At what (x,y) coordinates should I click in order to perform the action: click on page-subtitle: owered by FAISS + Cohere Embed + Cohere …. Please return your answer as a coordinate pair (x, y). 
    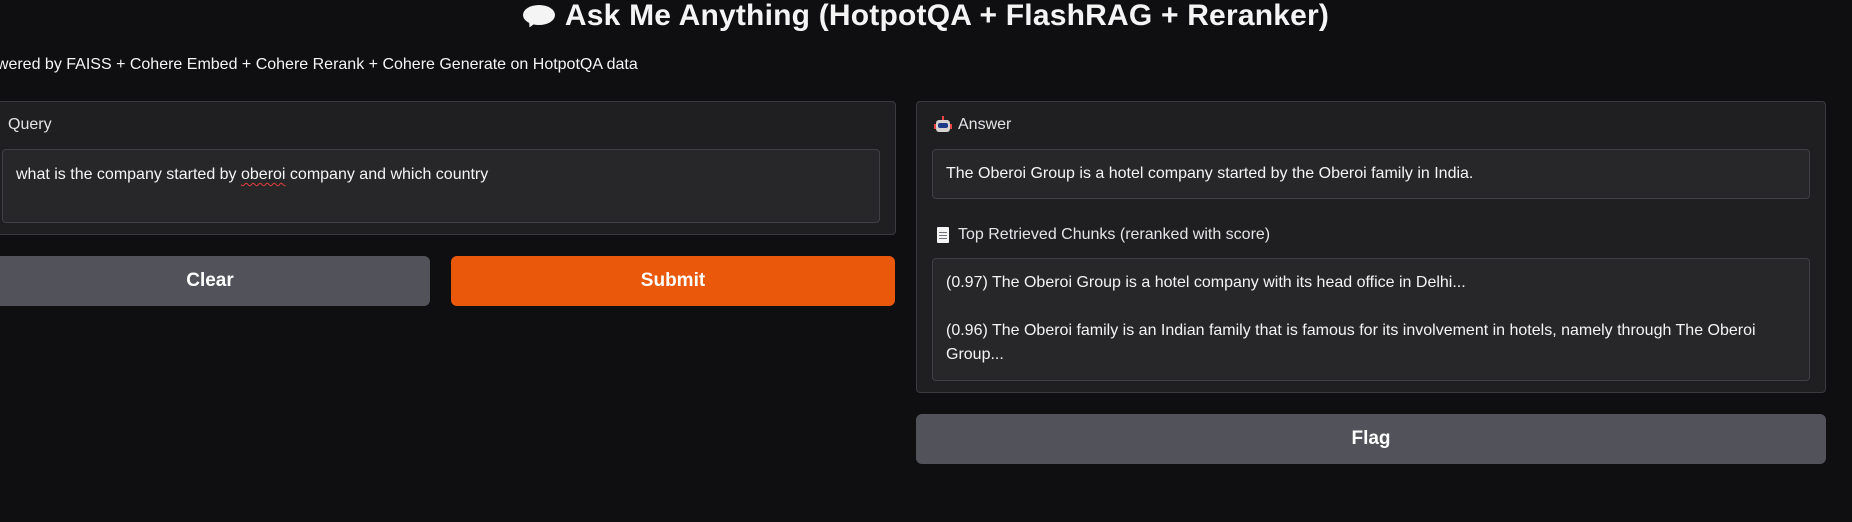
    Looking at the image, I should click on (319, 64).